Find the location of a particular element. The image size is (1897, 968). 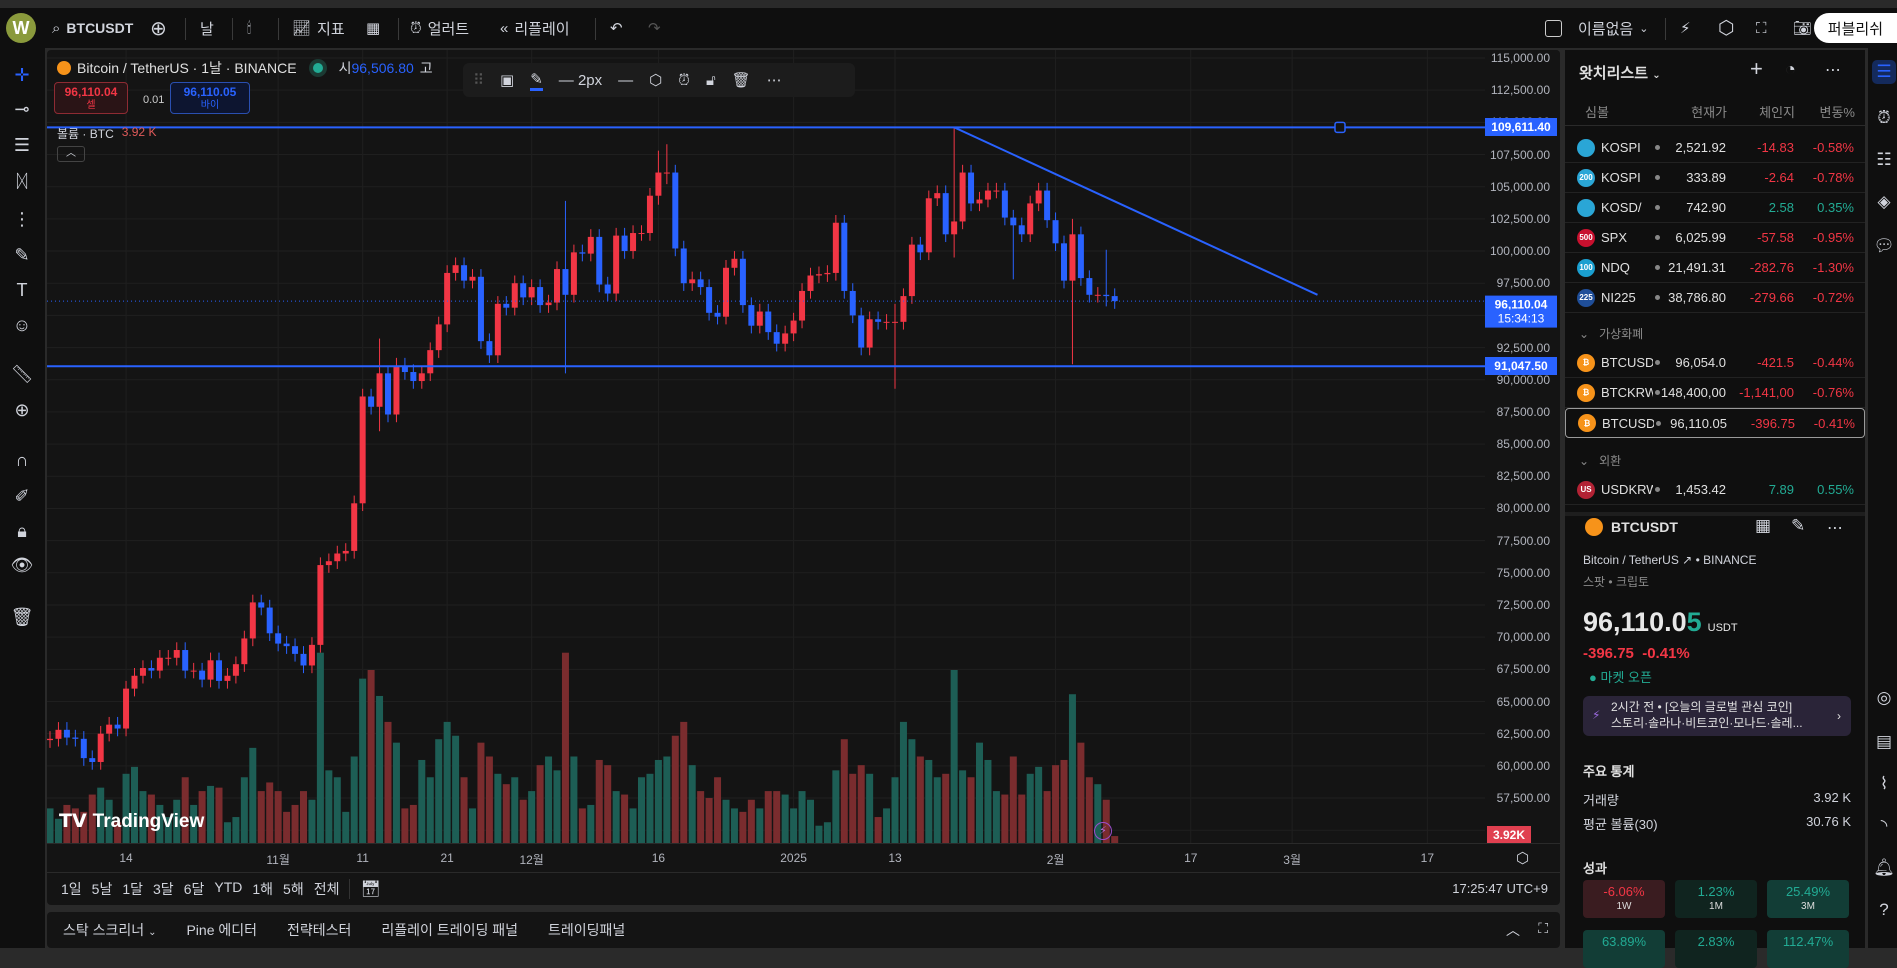

user-avatar: W is located at coordinates (21, 28).